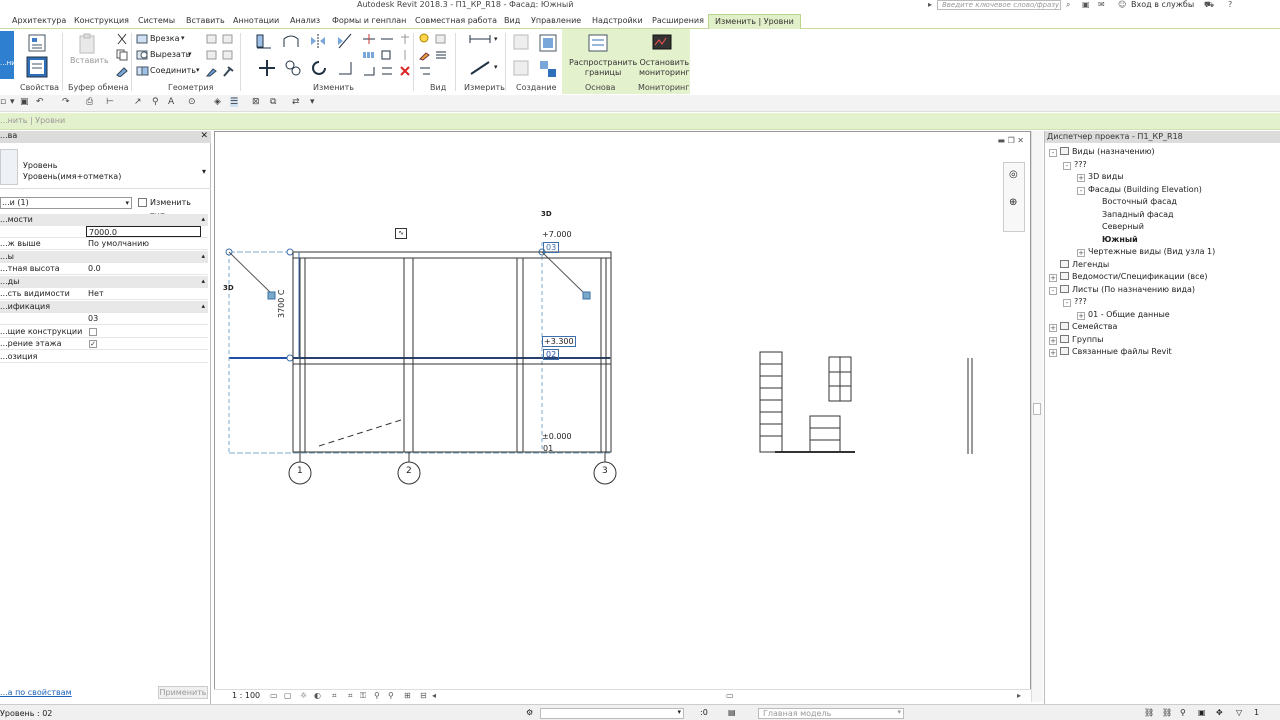 The width and height of the screenshot is (1280, 720). What do you see at coordinates (345, 68) in the screenshot?
I see `trim-icon` at bounding box center [345, 68].